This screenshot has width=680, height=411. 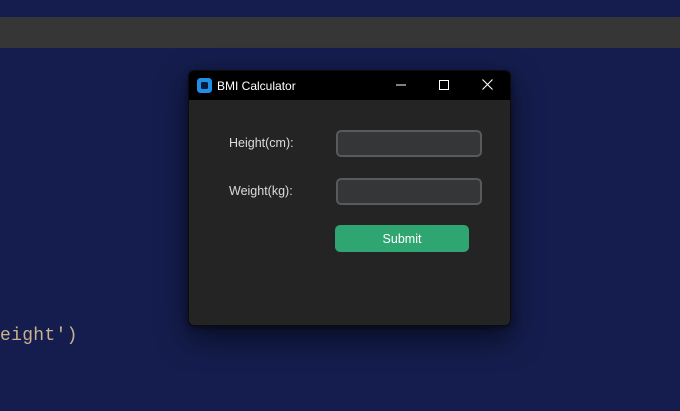 I want to click on background-editor-bar, so click(x=340, y=32).